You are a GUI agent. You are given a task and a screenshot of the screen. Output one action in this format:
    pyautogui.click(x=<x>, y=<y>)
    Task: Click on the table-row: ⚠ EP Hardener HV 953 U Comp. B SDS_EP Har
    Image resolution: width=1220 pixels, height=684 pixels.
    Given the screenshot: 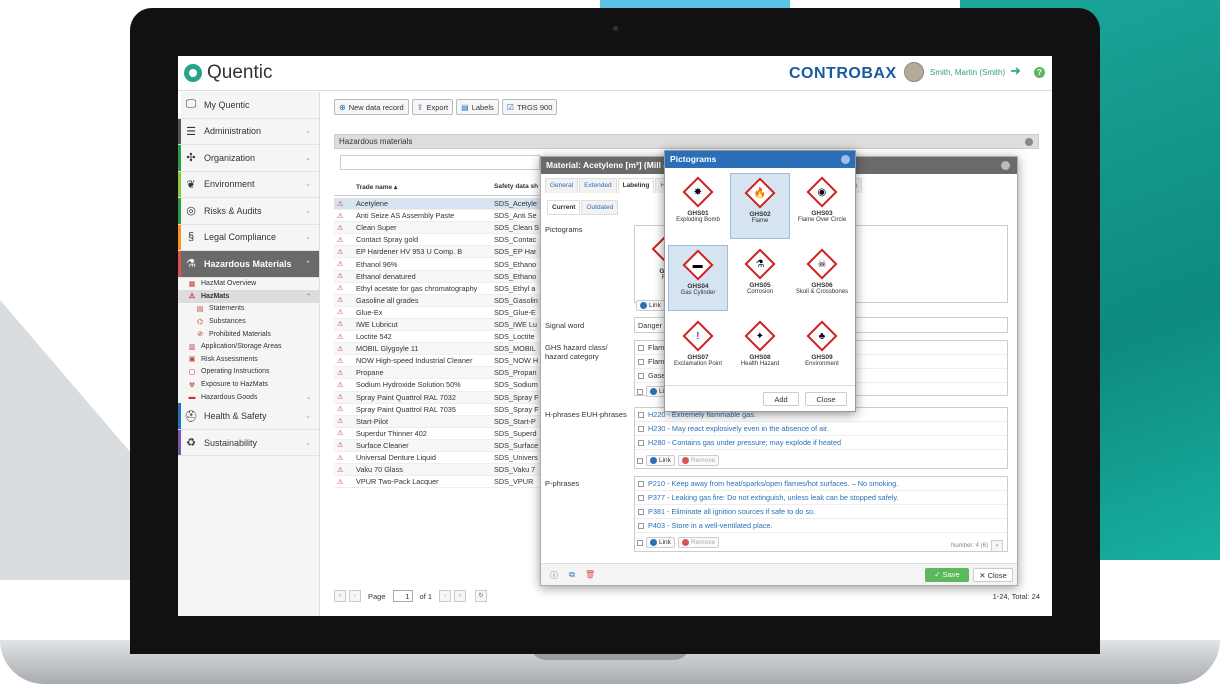 What is the action you would take?
    pyautogui.click(x=439, y=252)
    